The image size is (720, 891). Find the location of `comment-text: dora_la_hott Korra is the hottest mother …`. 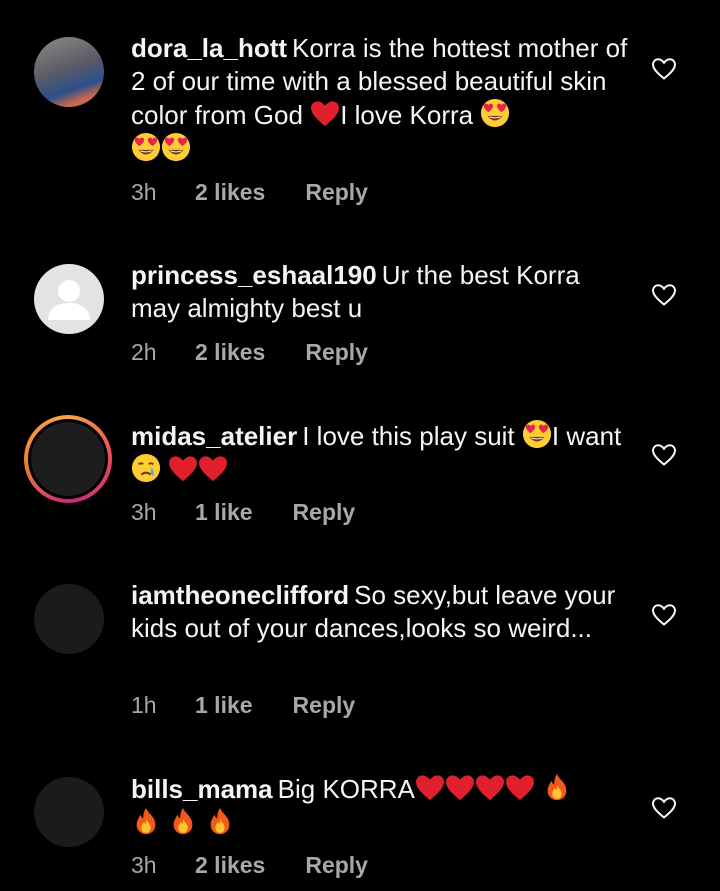

comment-text: dora_la_hott Korra is the hottest mother … is located at coordinates (381, 99).